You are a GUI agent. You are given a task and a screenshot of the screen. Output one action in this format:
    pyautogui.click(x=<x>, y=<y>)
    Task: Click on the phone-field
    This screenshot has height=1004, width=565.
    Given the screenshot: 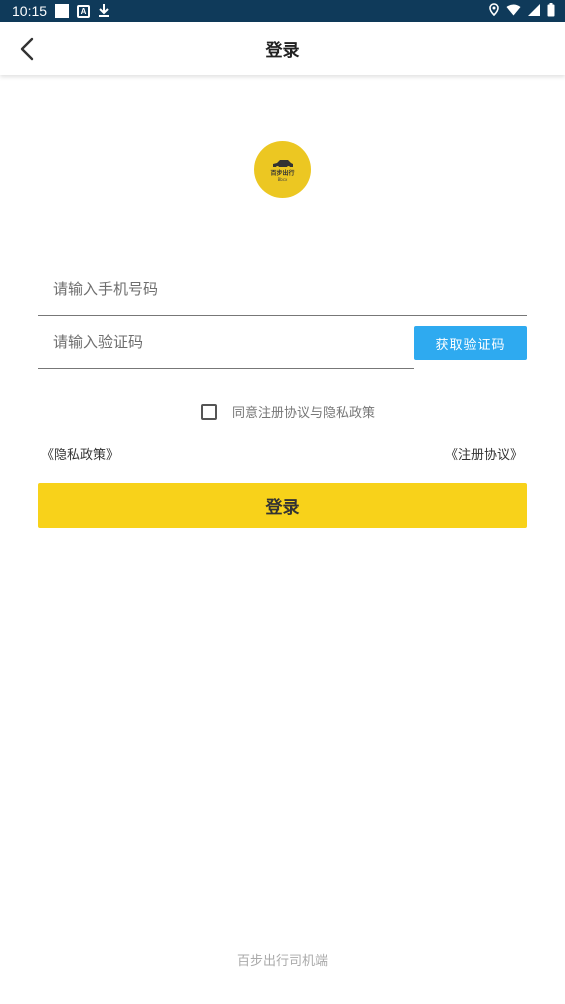 What is the action you would take?
    pyautogui.click(x=282, y=289)
    